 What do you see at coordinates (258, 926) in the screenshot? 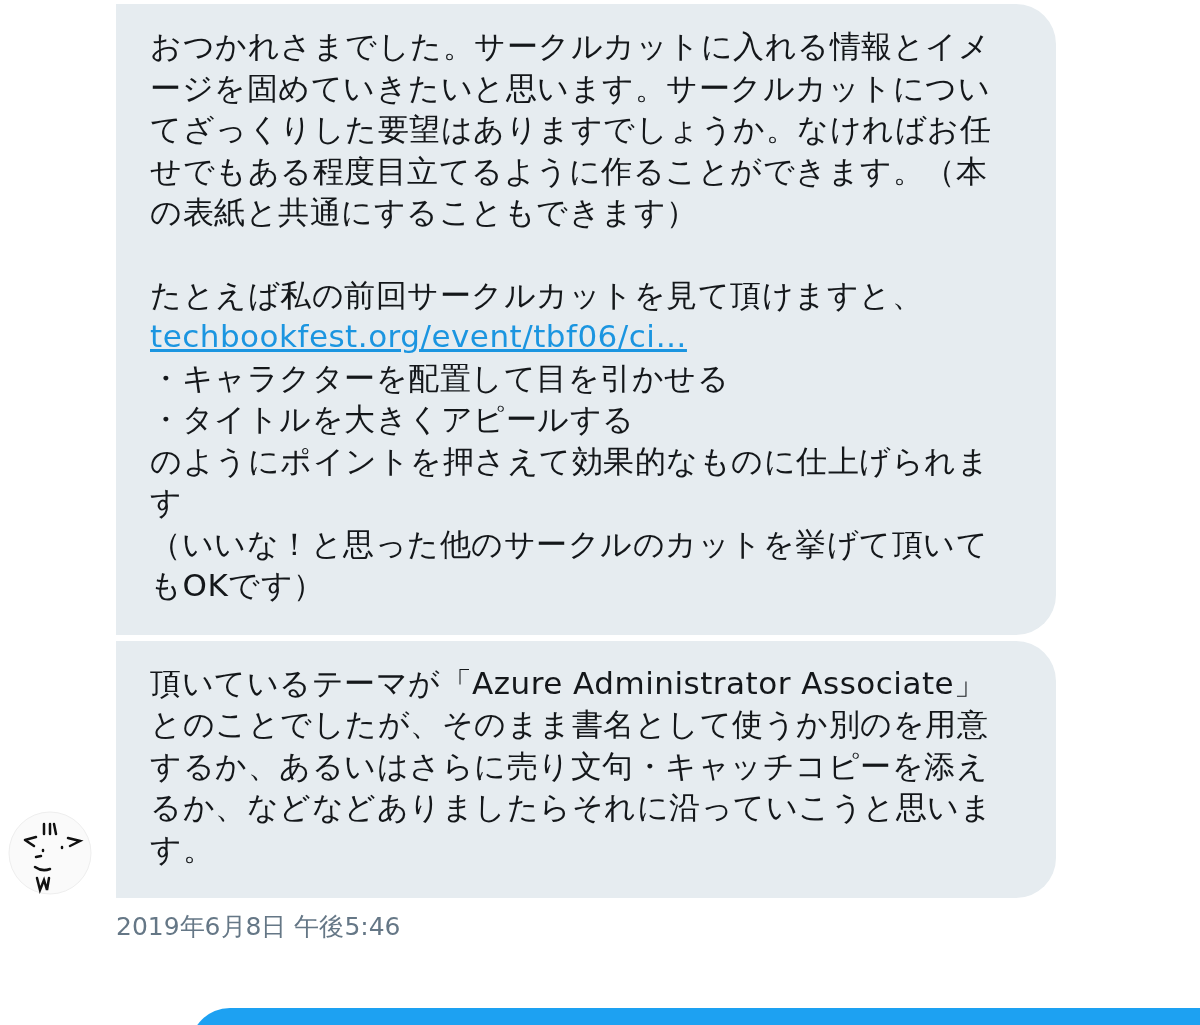
I see `message-timestamp: 2019年6月8日 午後5:46` at bounding box center [258, 926].